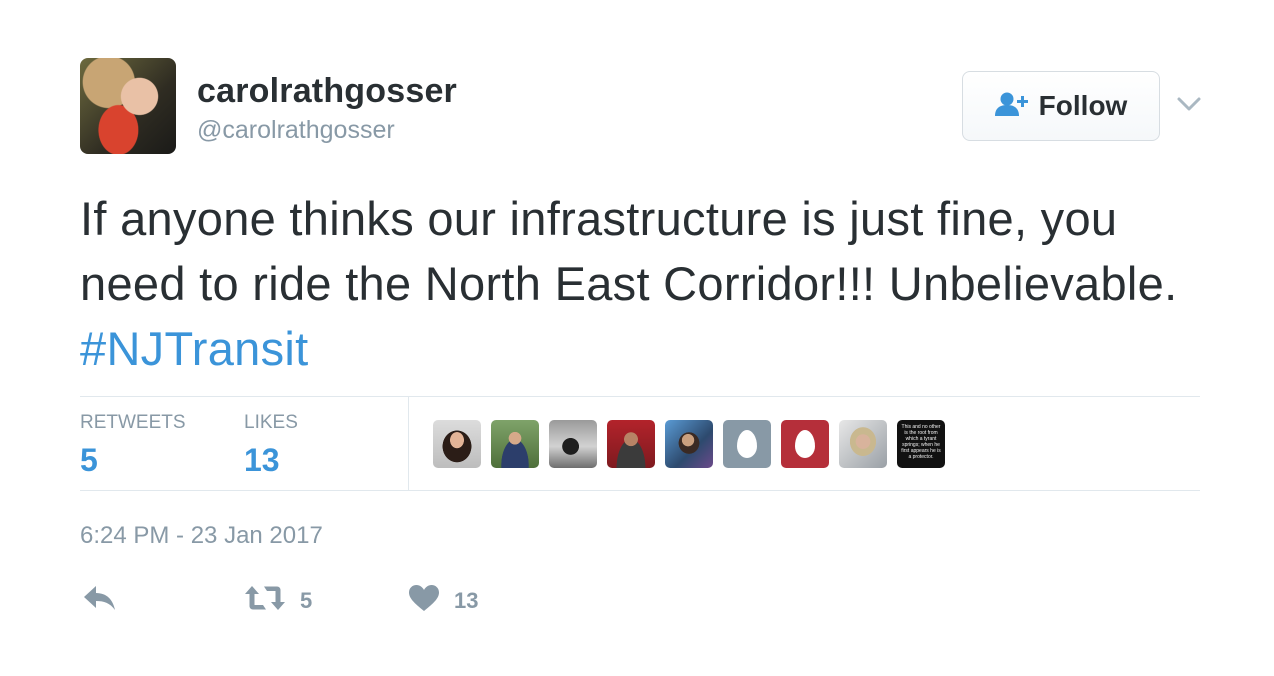  I want to click on follow-button: Follow, so click(1061, 106).